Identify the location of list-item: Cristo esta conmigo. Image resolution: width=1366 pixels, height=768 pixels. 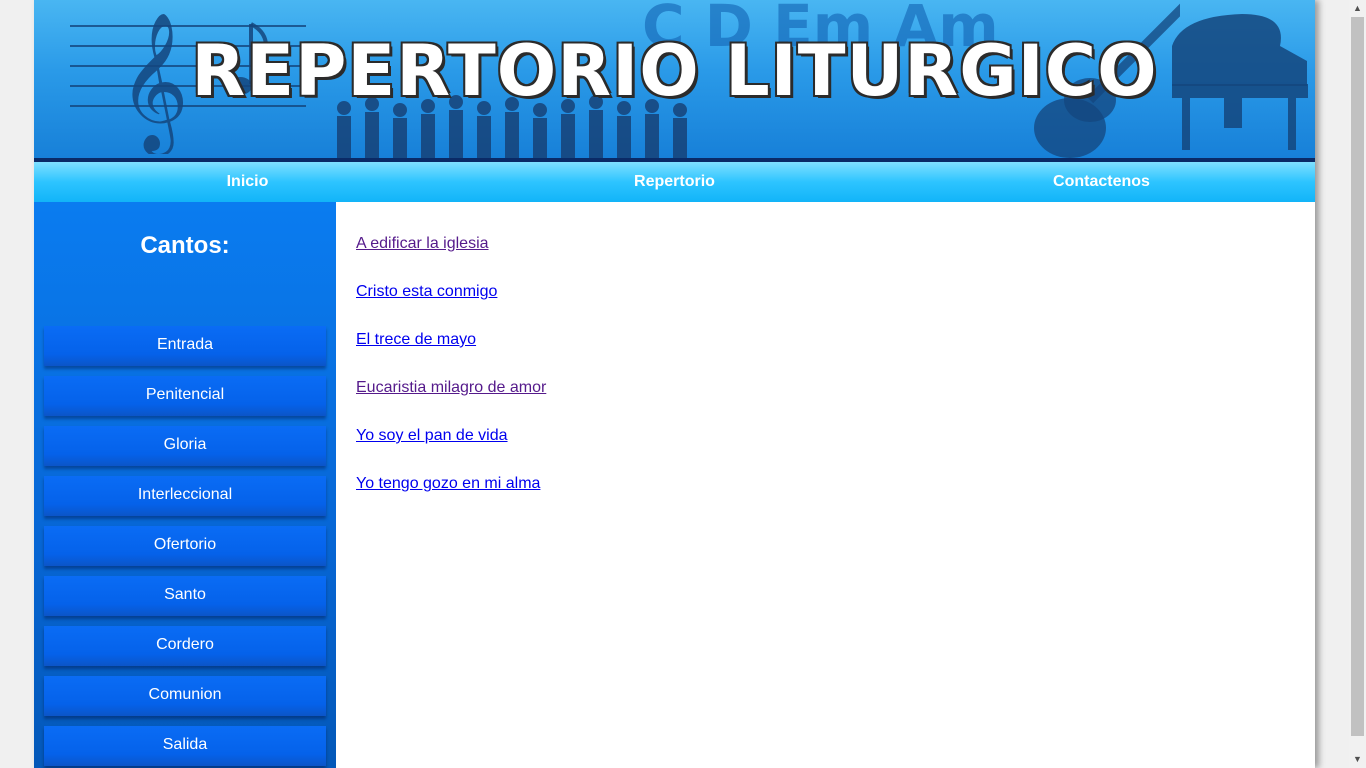
(835, 307).